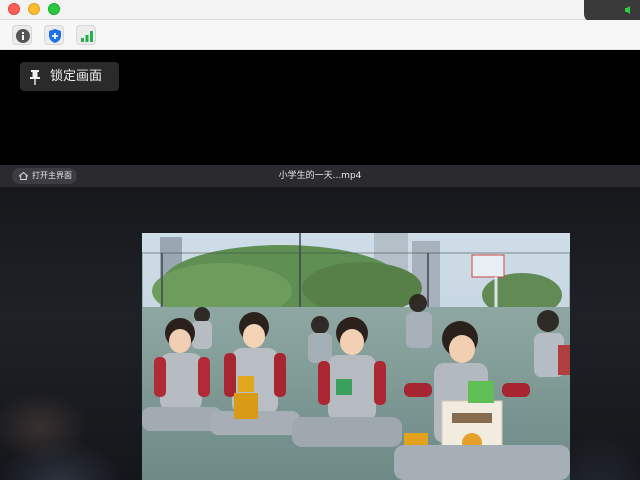  Describe the element at coordinates (612, 11) in the screenshot. I see `audio-indicator` at that location.